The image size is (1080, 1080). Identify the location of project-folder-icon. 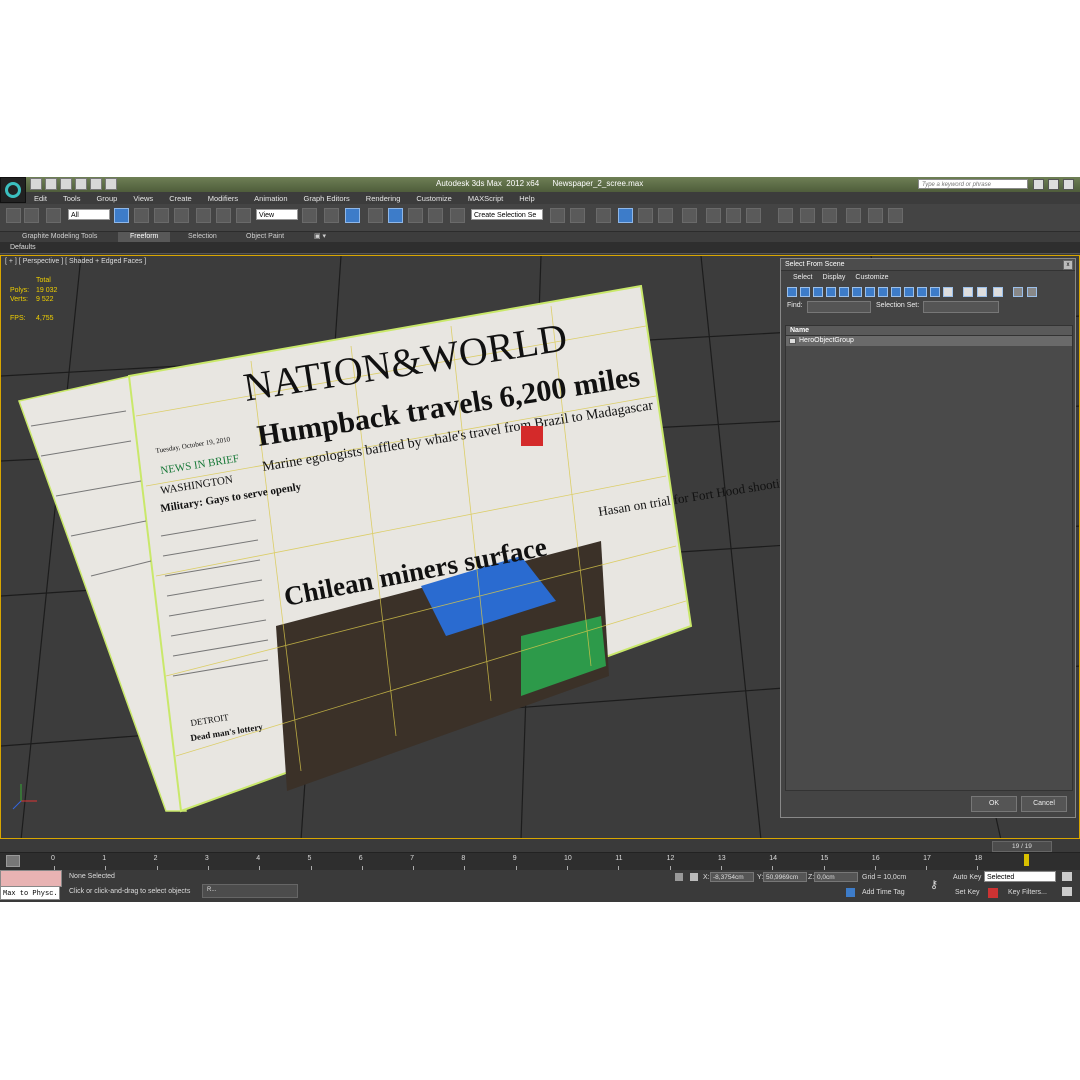
(111, 184).